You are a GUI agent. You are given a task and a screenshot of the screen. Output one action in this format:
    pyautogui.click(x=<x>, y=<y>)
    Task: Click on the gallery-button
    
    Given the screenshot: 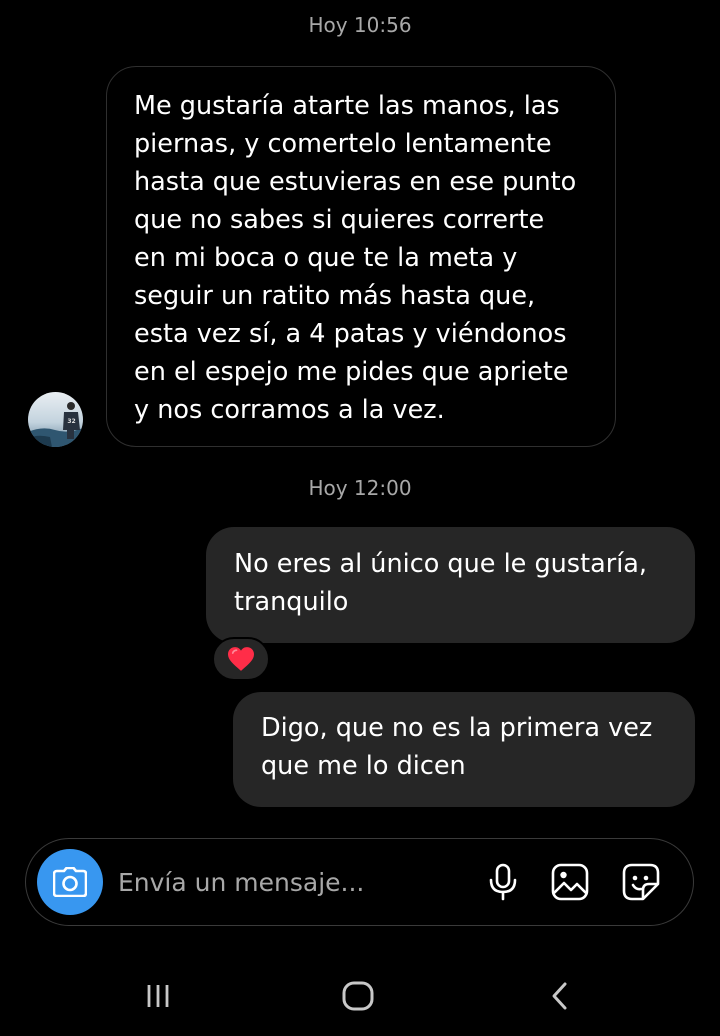 What is the action you would take?
    pyautogui.click(x=570, y=882)
    